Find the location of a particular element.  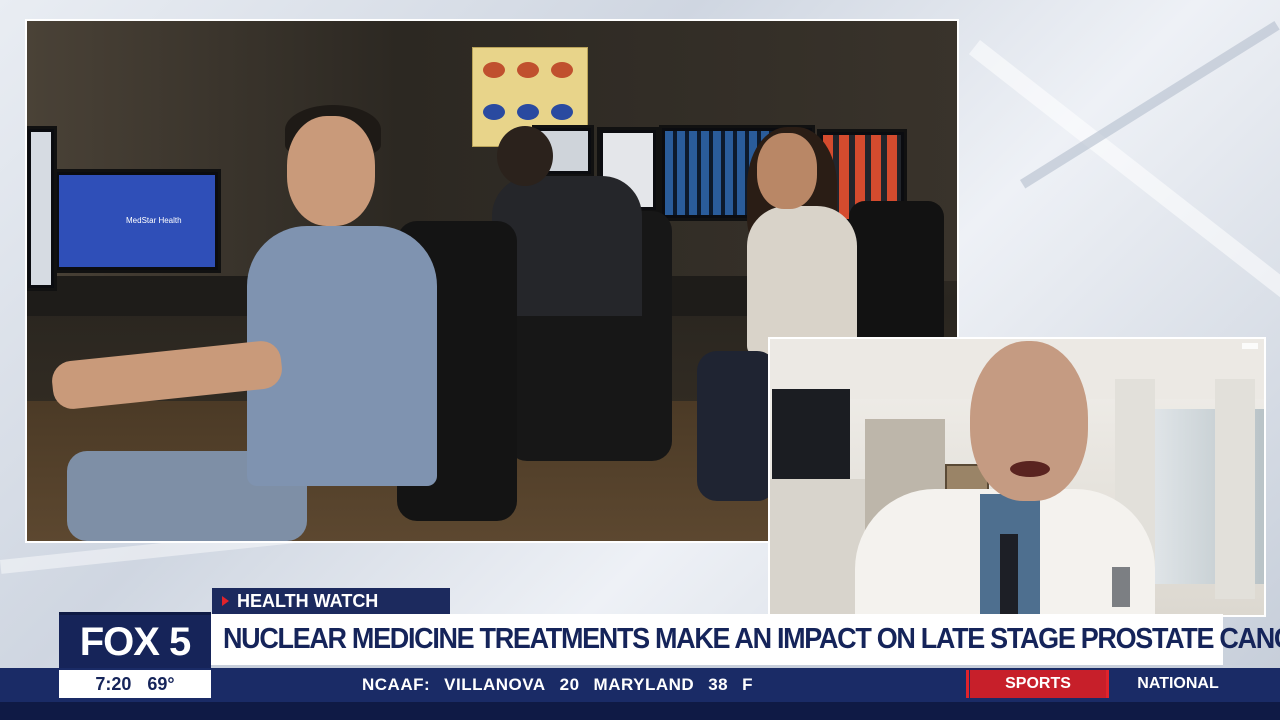

fireplace-mantel is located at coordinates (817, 547).